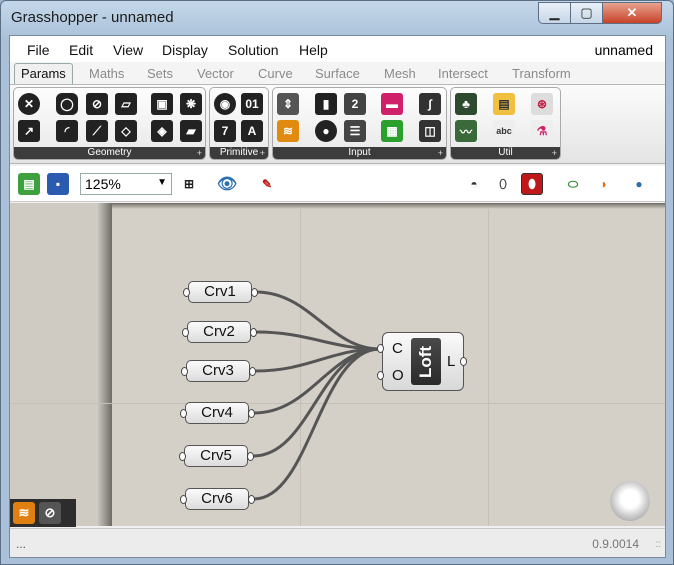 The image size is (674, 565). What do you see at coordinates (630, 501) in the screenshot?
I see `navigation-wheel-icon` at bounding box center [630, 501].